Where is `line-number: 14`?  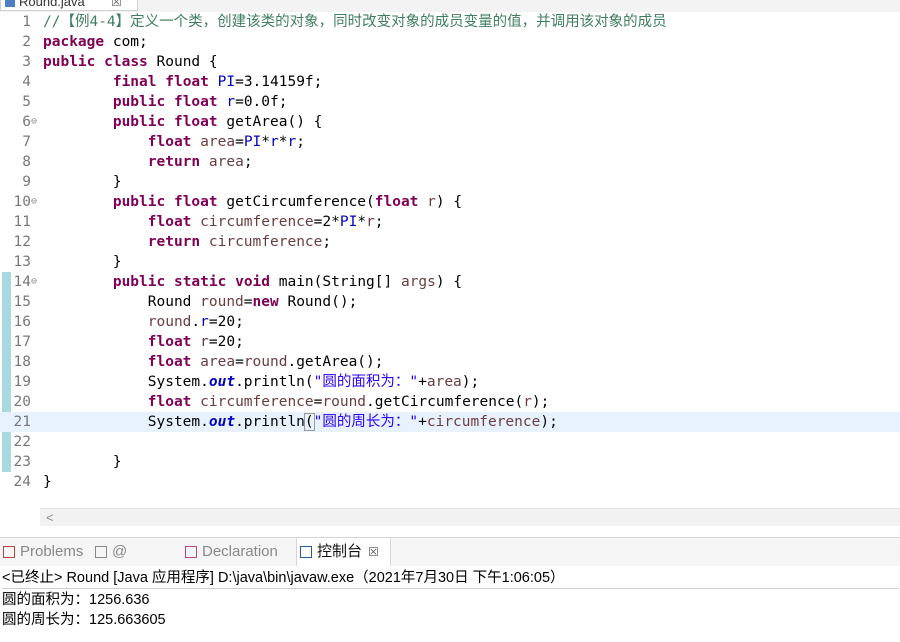
line-number: 14 is located at coordinates (22, 282).